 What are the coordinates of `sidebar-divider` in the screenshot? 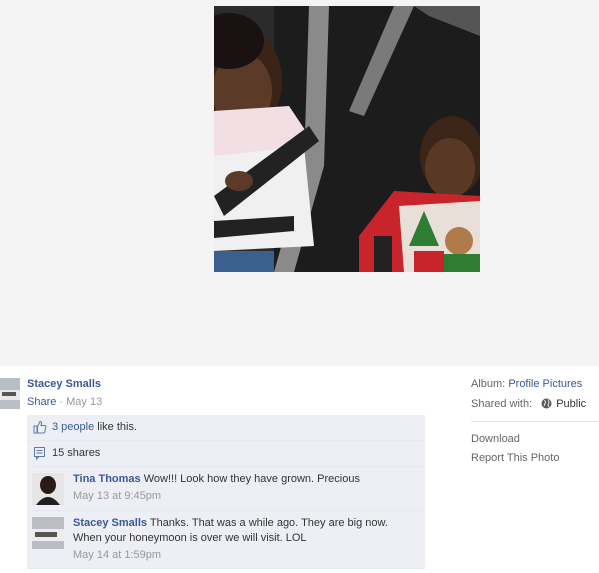 It's located at (535, 421).